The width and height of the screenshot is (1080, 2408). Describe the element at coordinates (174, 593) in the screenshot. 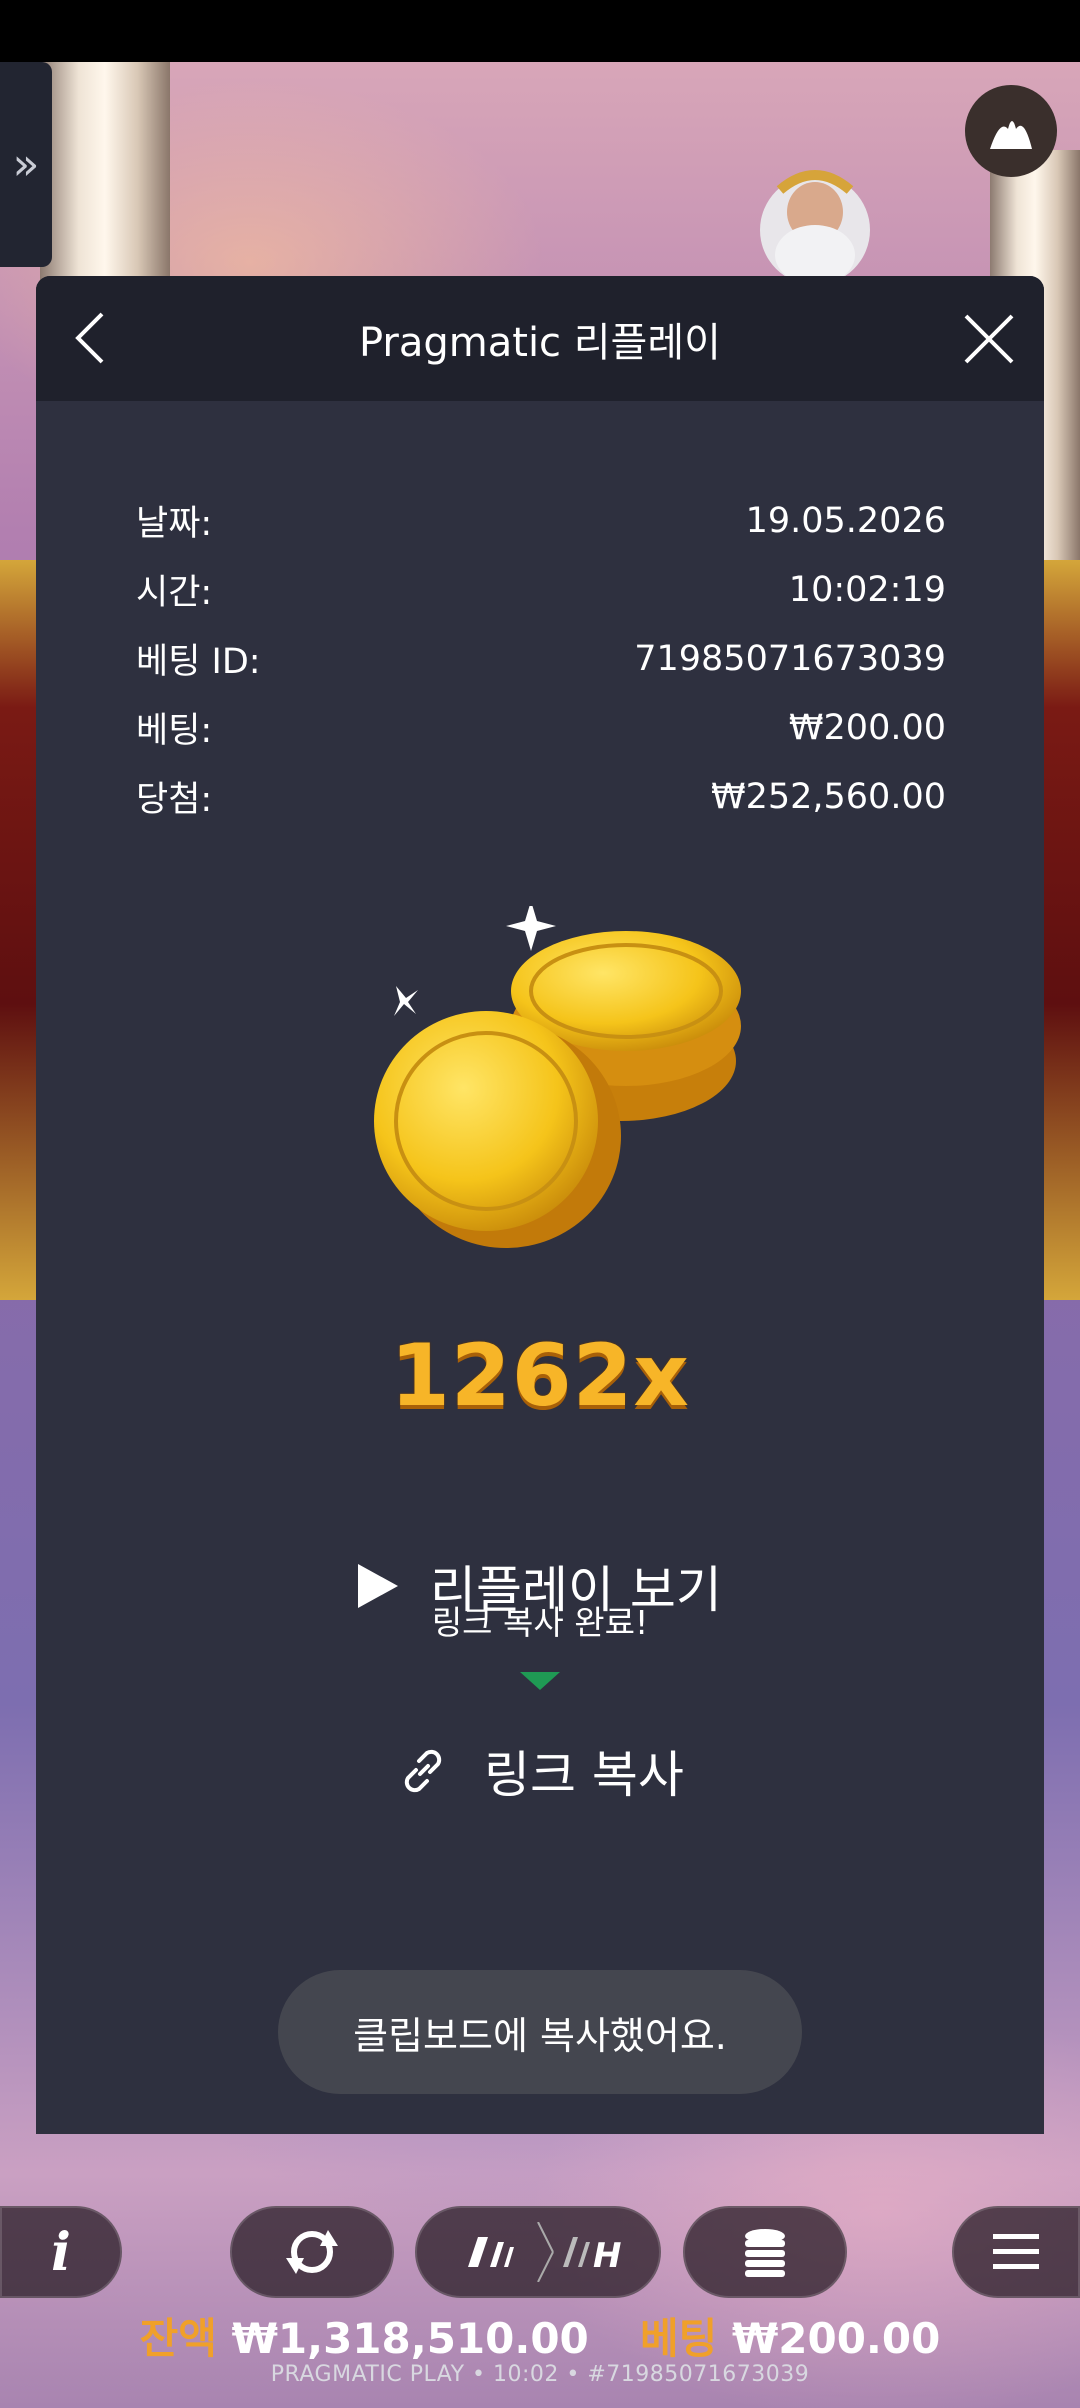

I see `info-label: 시간:` at that location.